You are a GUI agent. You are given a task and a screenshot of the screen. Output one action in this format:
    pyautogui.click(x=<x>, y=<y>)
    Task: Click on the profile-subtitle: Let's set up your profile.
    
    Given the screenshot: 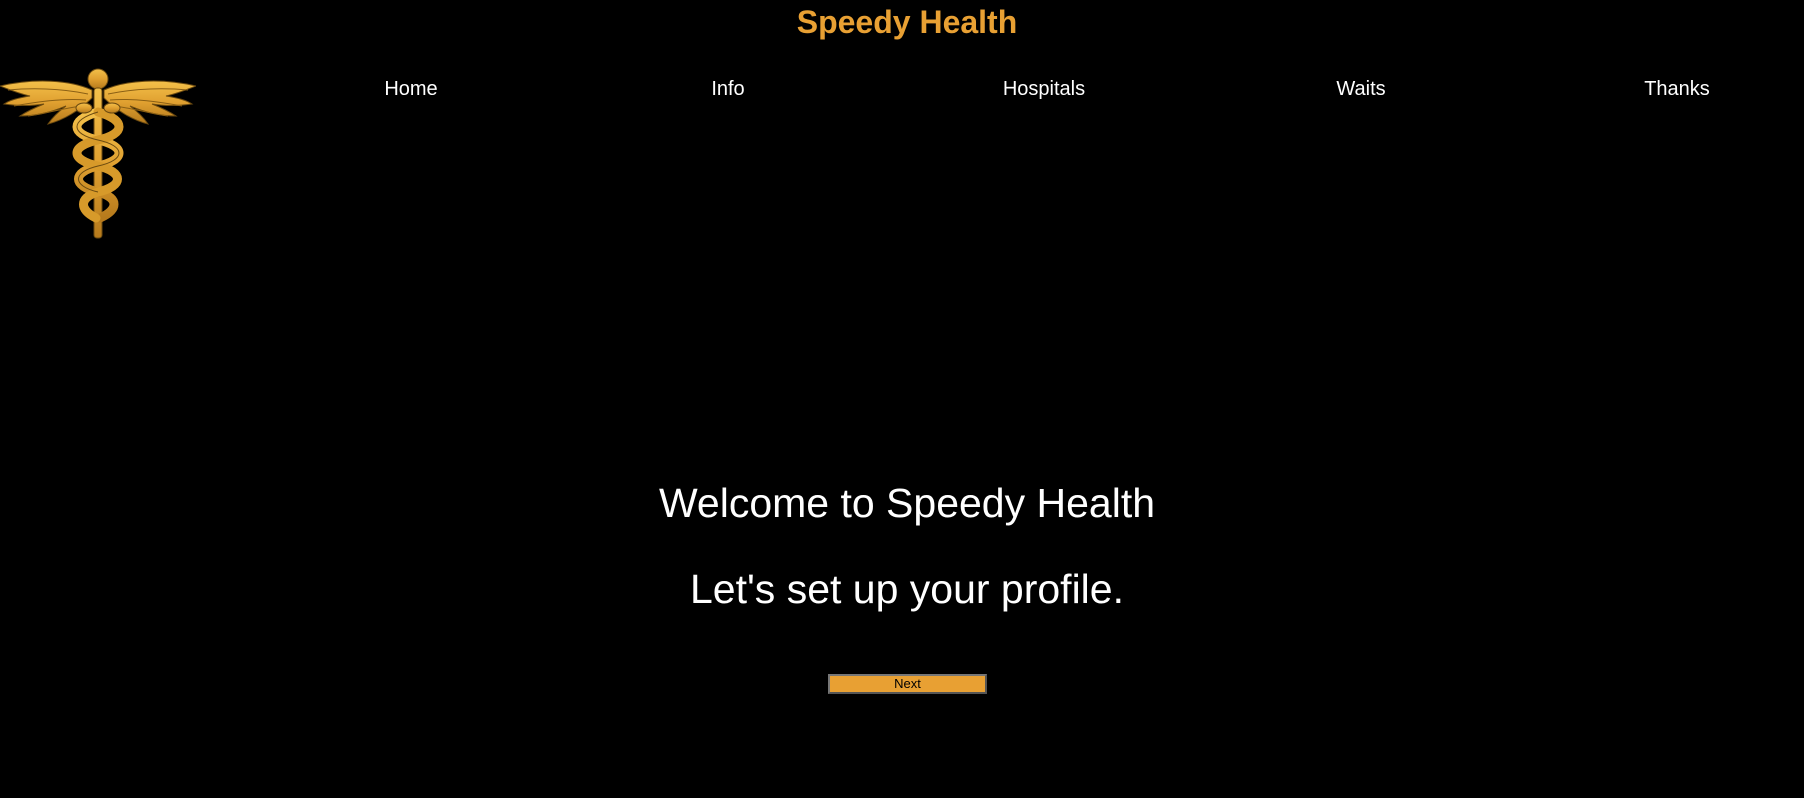 What is the action you would take?
    pyautogui.click(x=906, y=589)
    